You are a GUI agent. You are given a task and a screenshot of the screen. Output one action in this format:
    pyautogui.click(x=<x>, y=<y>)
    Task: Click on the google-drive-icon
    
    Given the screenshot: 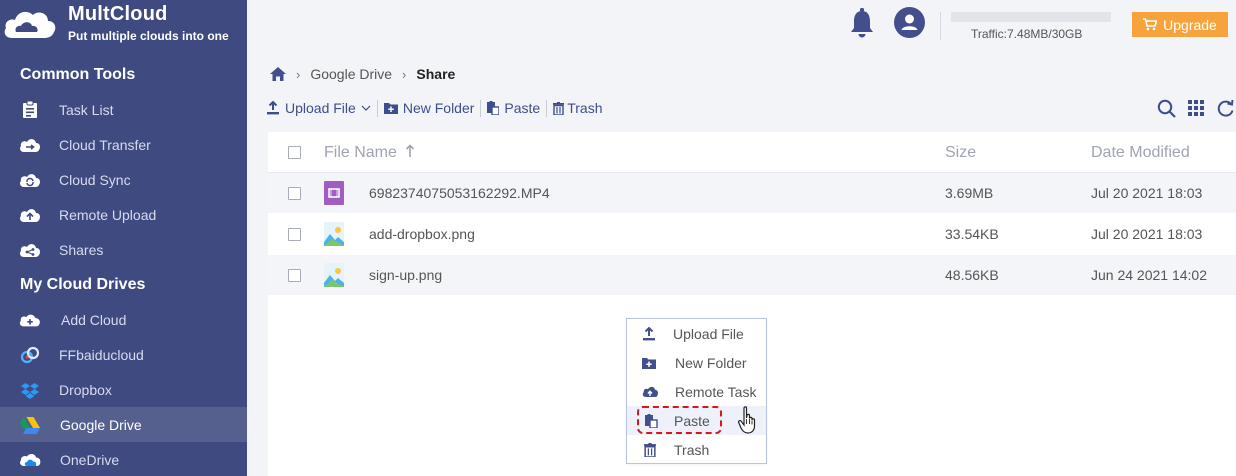 What is the action you would take?
    pyautogui.click(x=30, y=425)
    